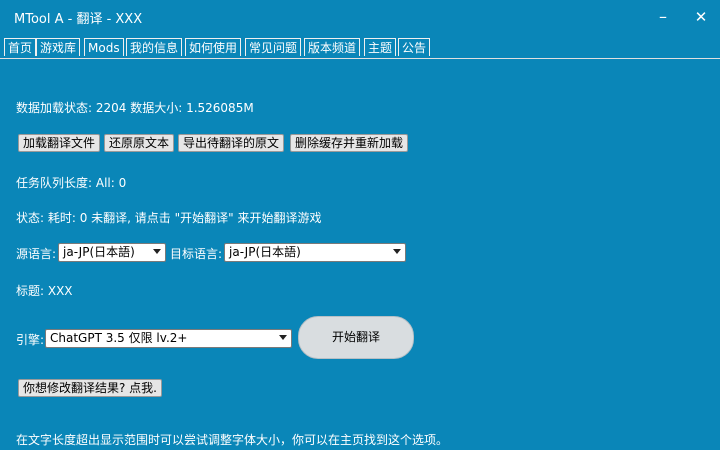 Image resolution: width=720 pixels, height=450 pixels. I want to click on target-language-value: ja-JP(日本語), so click(265, 252).